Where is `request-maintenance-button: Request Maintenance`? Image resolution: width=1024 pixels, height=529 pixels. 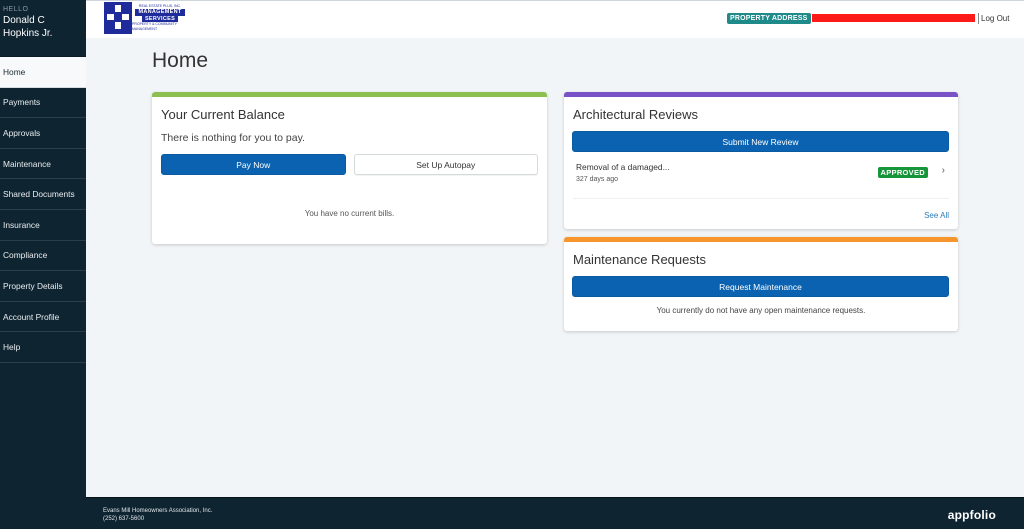
request-maintenance-button: Request Maintenance is located at coordinates (760, 286).